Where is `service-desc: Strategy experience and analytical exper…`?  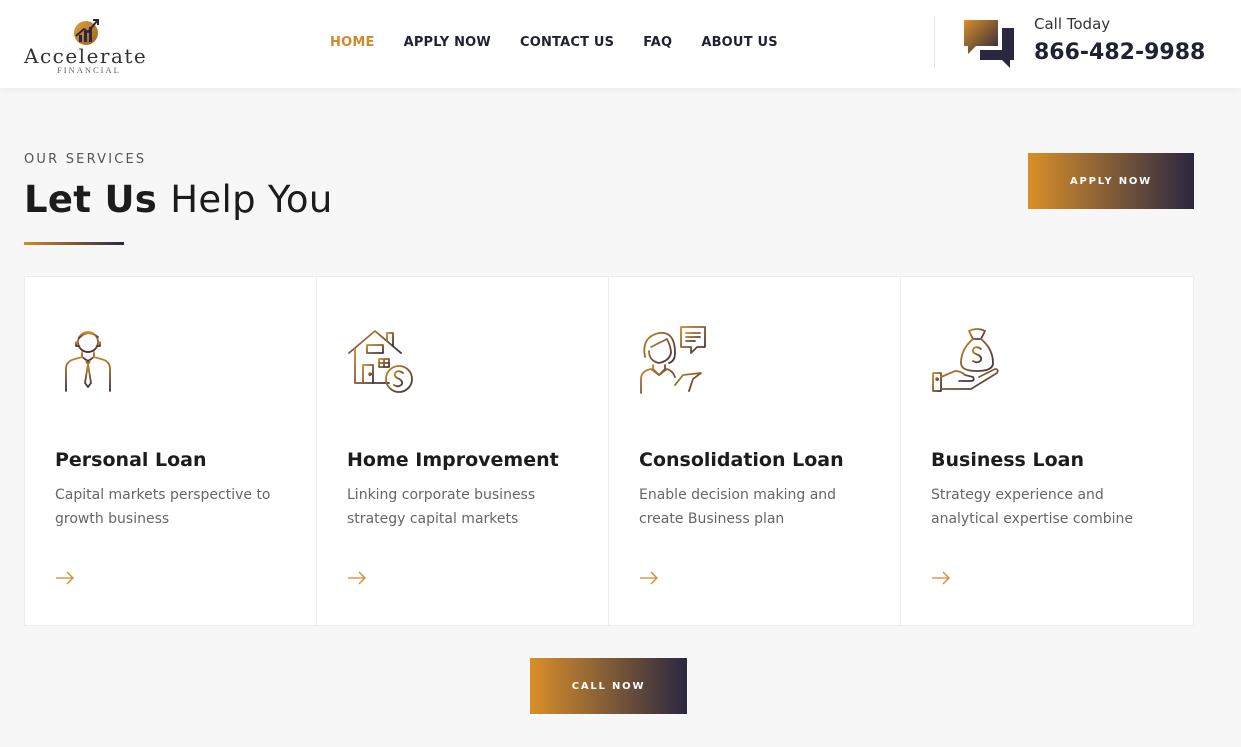 service-desc: Strategy experience and analytical exper… is located at coordinates (1032, 507).